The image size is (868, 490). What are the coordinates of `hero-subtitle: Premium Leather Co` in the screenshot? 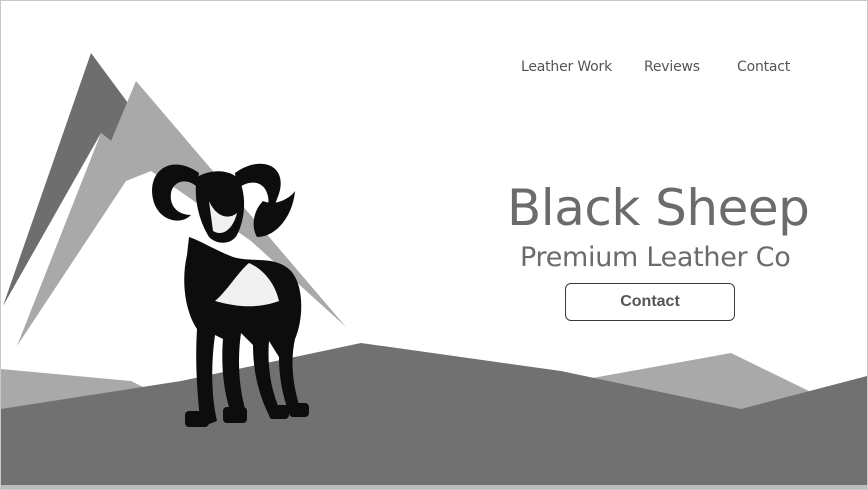 It's located at (655, 257).